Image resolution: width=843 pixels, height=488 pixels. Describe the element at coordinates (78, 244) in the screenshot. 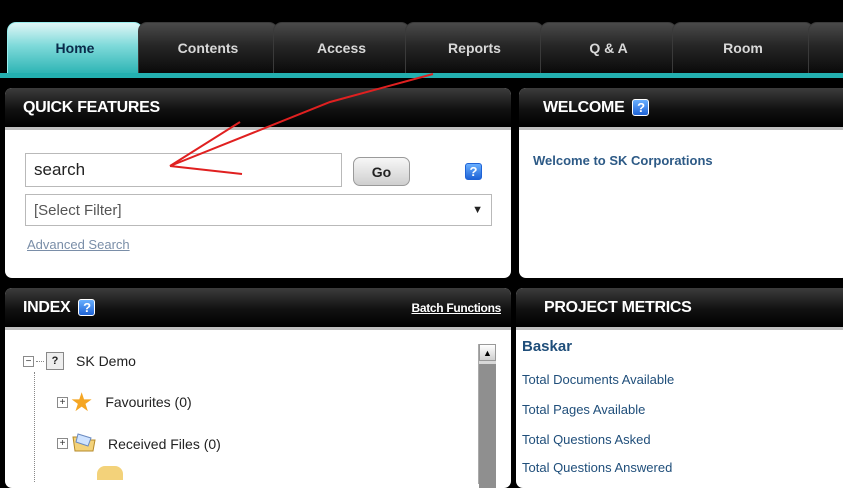

I see `advanced-search-link: Advanced Search` at that location.